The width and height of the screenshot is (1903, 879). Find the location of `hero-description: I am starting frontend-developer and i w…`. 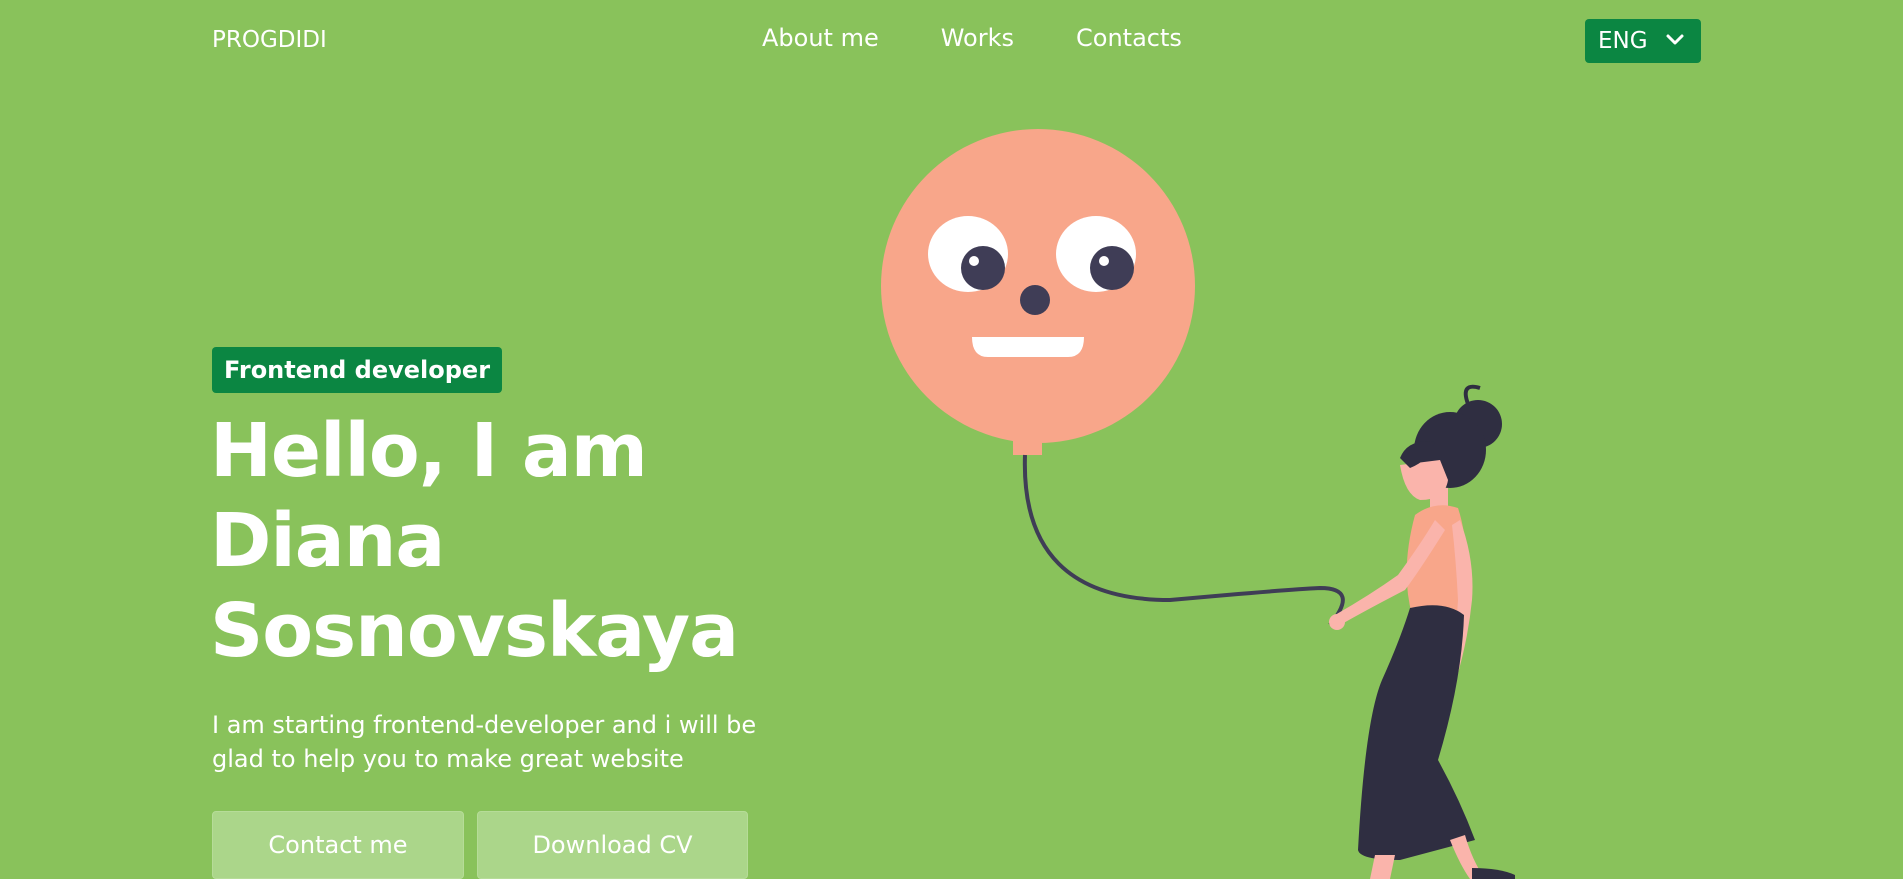

hero-description: I am starting frontend-developer and i w… is located at coordinates (484, 742).